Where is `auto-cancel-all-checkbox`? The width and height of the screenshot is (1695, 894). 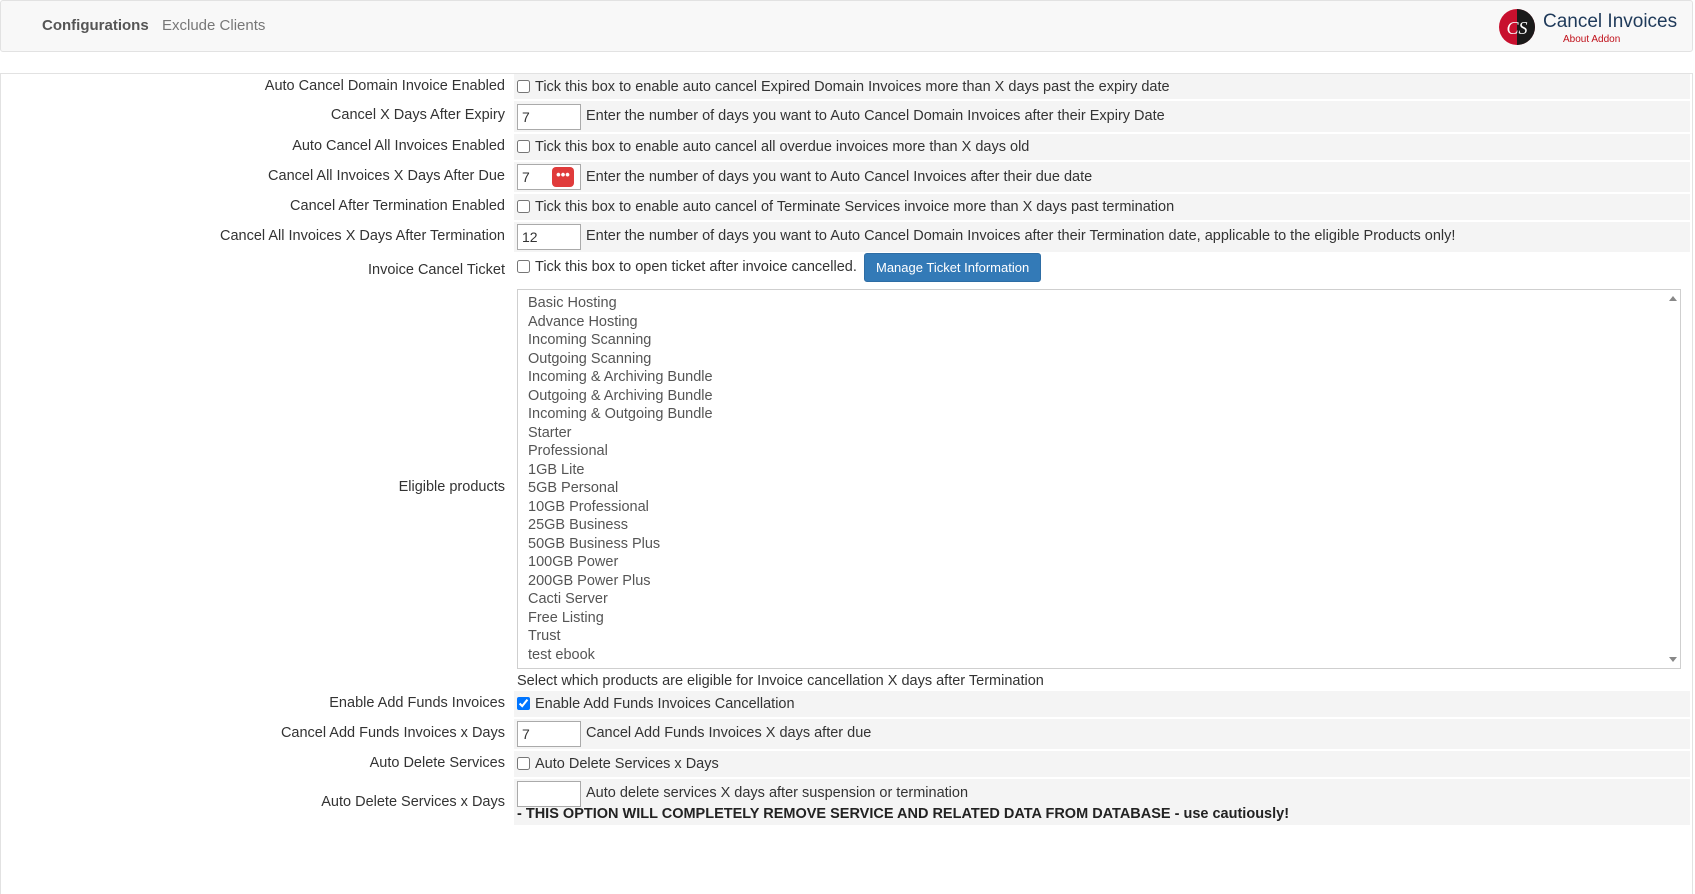
auto-cancel-all-checkbox is located at coordinates (523, 146).